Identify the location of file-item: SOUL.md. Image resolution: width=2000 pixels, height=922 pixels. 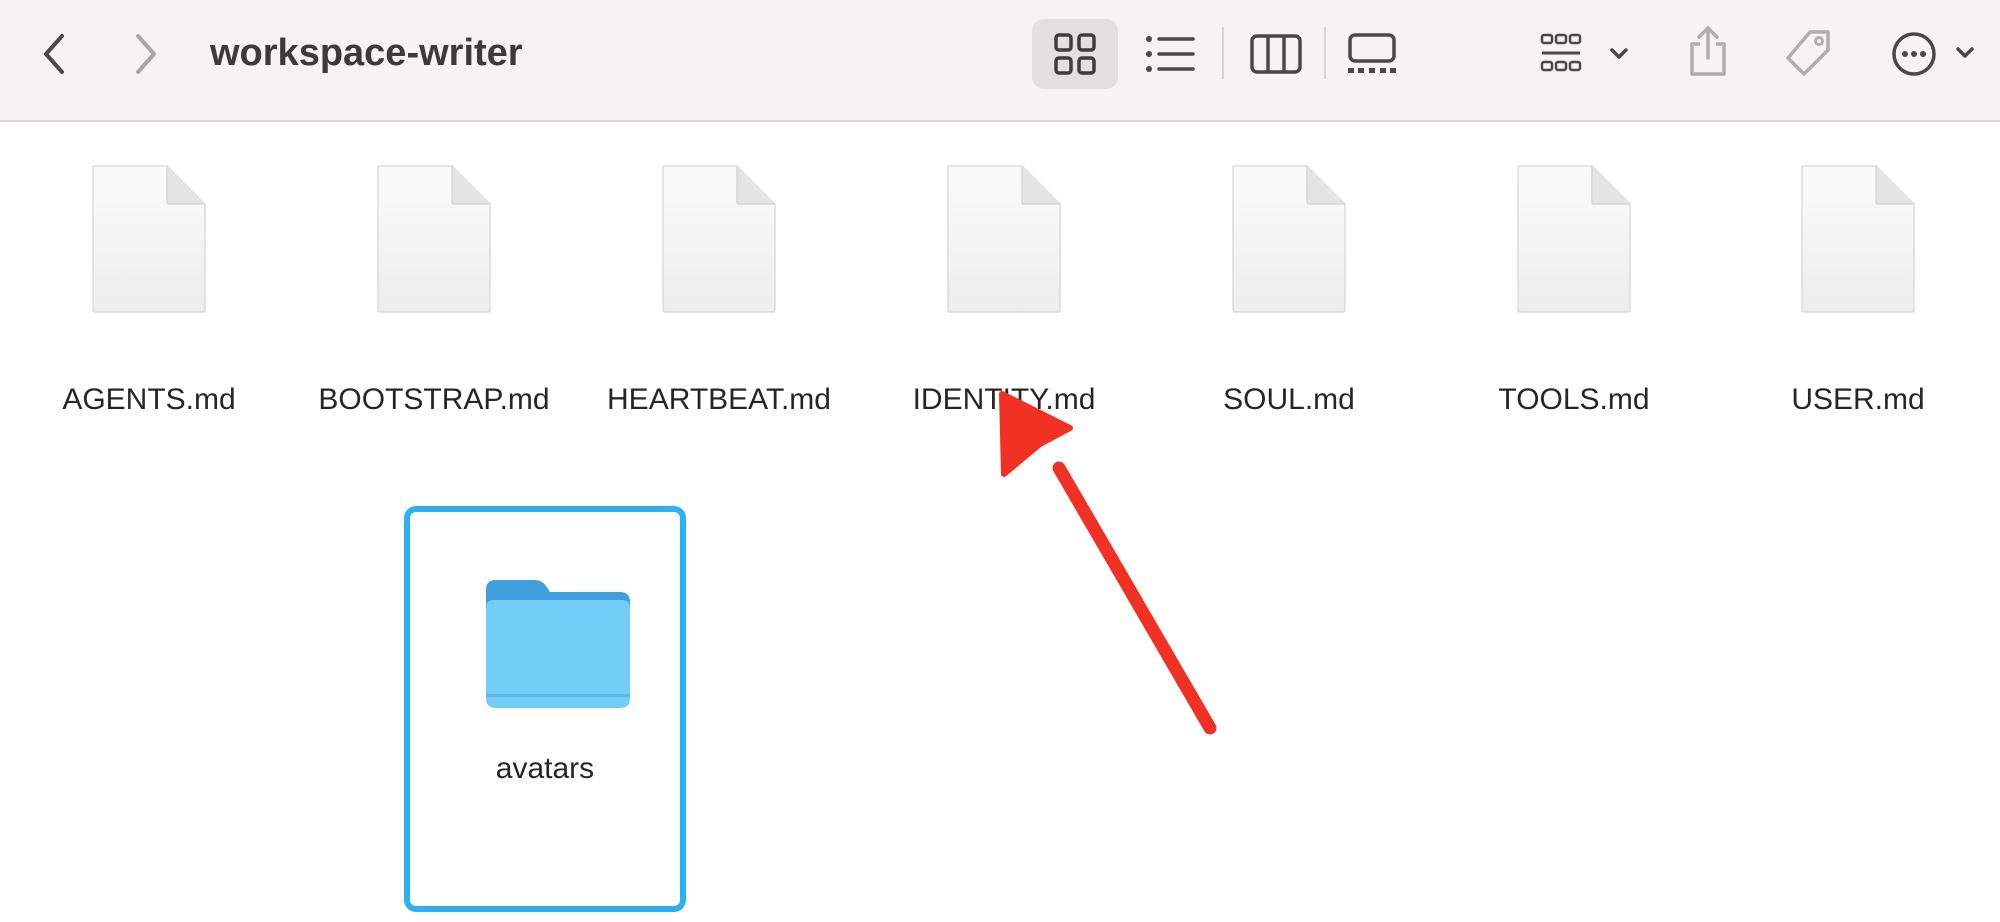
(1289, 290).